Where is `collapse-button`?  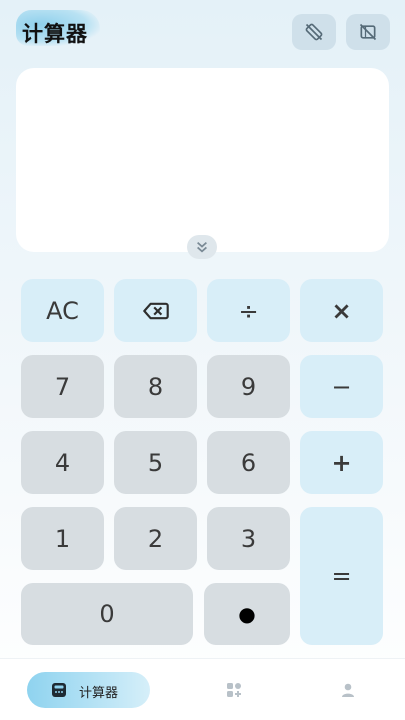
collapse-button is located at coordinates (202, 247).